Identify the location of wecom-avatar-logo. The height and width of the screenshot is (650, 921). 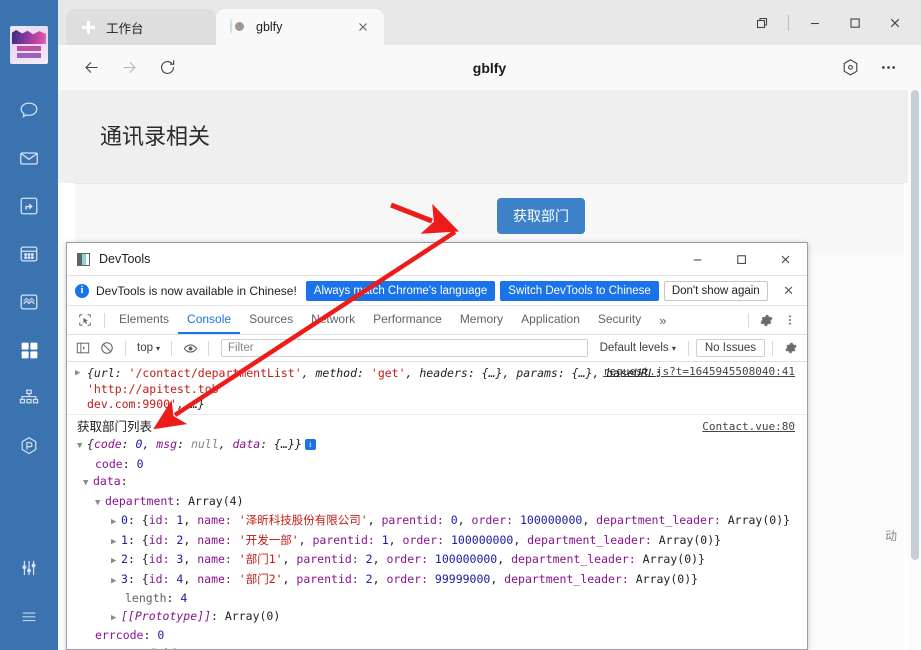
(29, 45).